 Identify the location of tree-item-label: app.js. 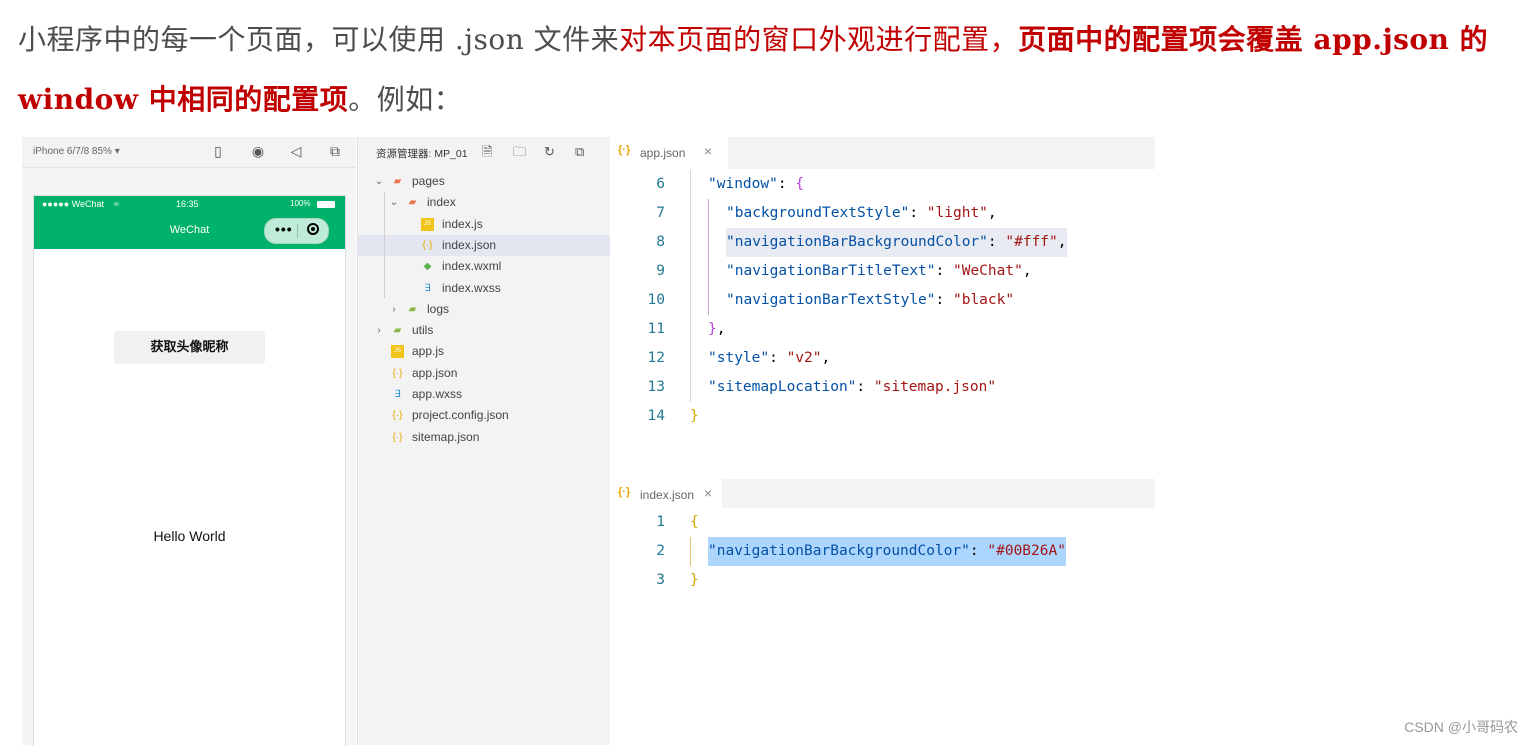
(428, 351).